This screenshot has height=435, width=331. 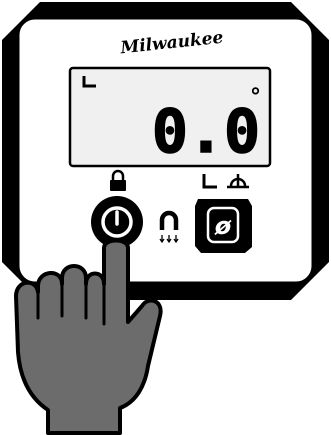 I want to click on zero-button: ø, so click(x=223, y=226).